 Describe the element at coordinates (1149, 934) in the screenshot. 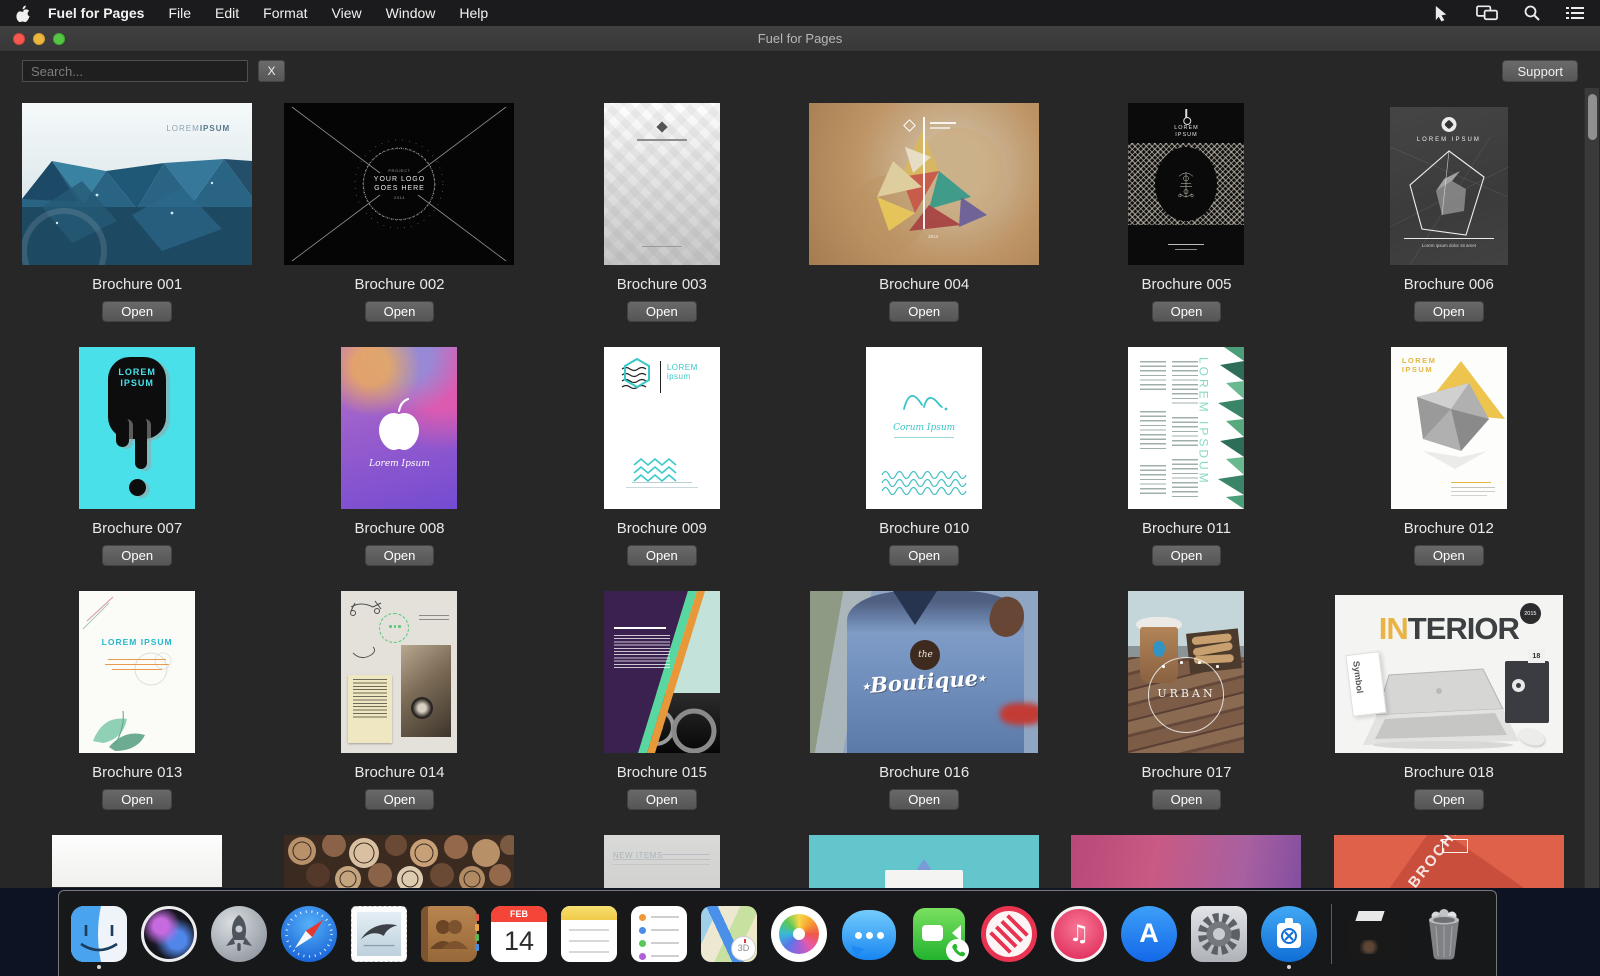

I see `dock-appstore-icon: A` at that location.